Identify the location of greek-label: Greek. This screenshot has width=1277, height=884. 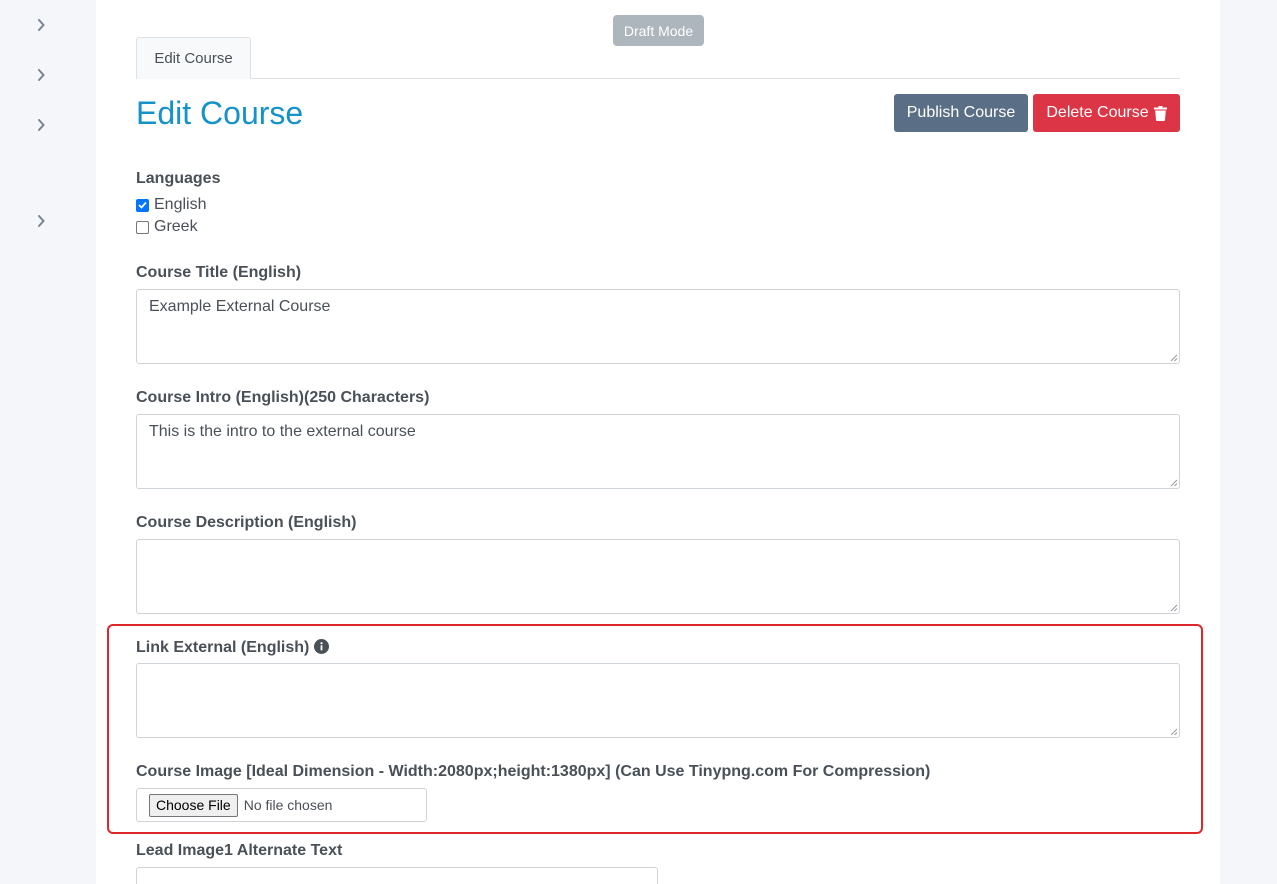
(176, 226).